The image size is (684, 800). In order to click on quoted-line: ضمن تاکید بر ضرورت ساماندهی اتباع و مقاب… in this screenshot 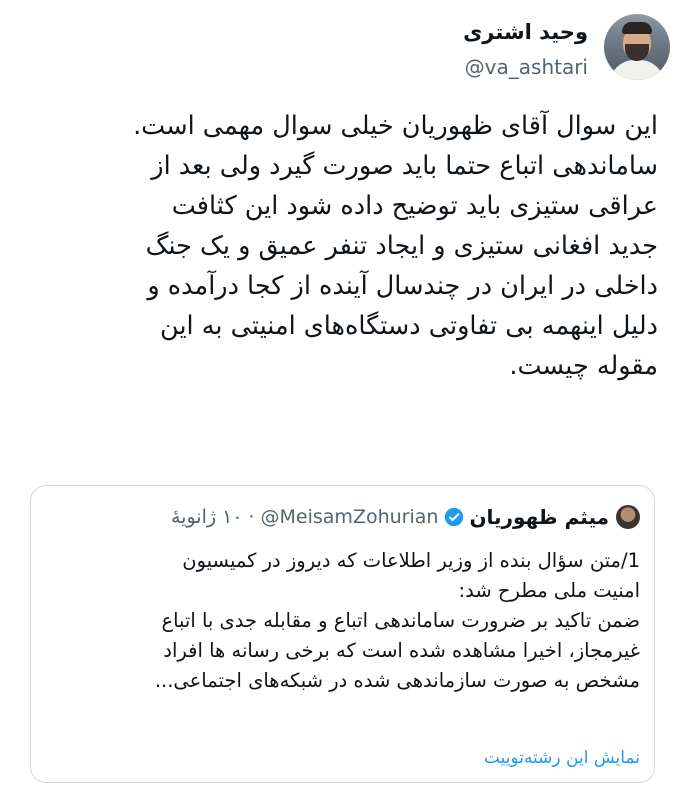, I will do `click(400, 620)`.